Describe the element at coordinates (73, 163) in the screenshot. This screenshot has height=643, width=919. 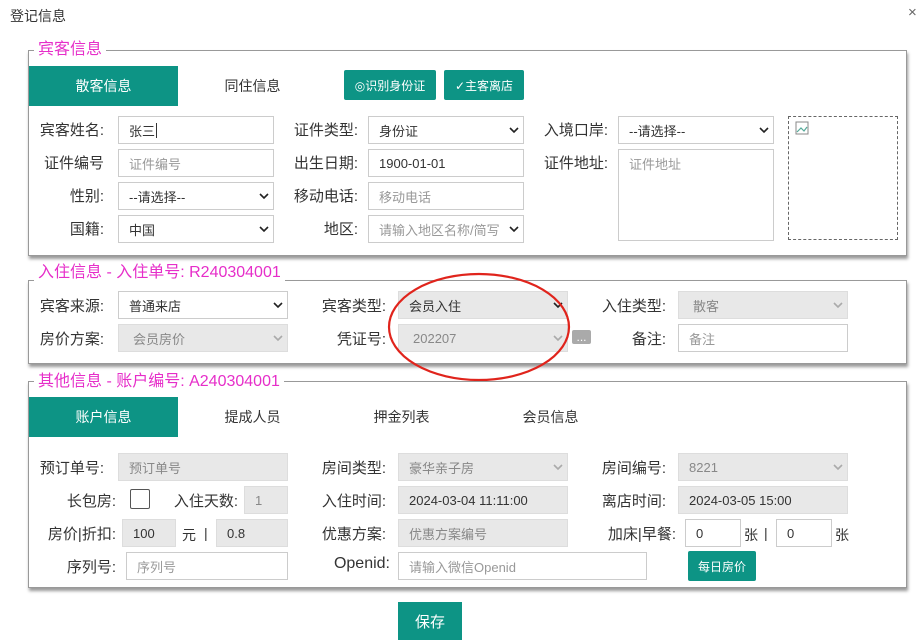
I see `id-number-label: 证件编号` at that location.